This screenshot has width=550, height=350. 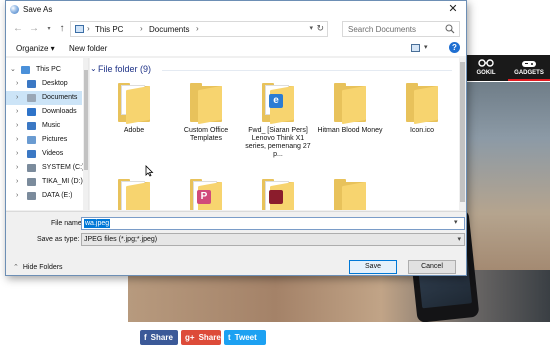 What do you see at coordinates (38, 267) in the screenshot?
I see `hide-folders-button: ⌃ Hide Folders` at bounding box center [38, 267].